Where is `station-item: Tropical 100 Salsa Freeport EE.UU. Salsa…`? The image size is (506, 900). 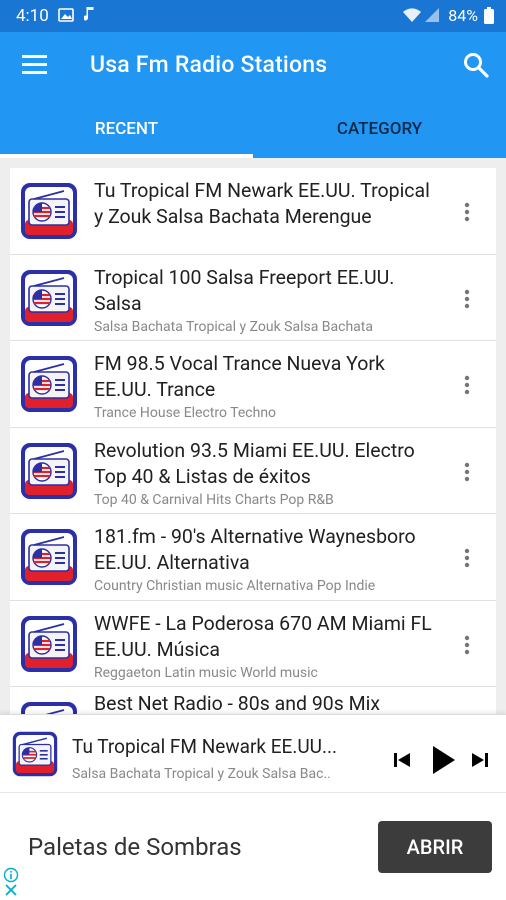
station-item: Tropical 100 Salsa Freeport EE.UU. Salsa… is located at coordinates (253, 297).